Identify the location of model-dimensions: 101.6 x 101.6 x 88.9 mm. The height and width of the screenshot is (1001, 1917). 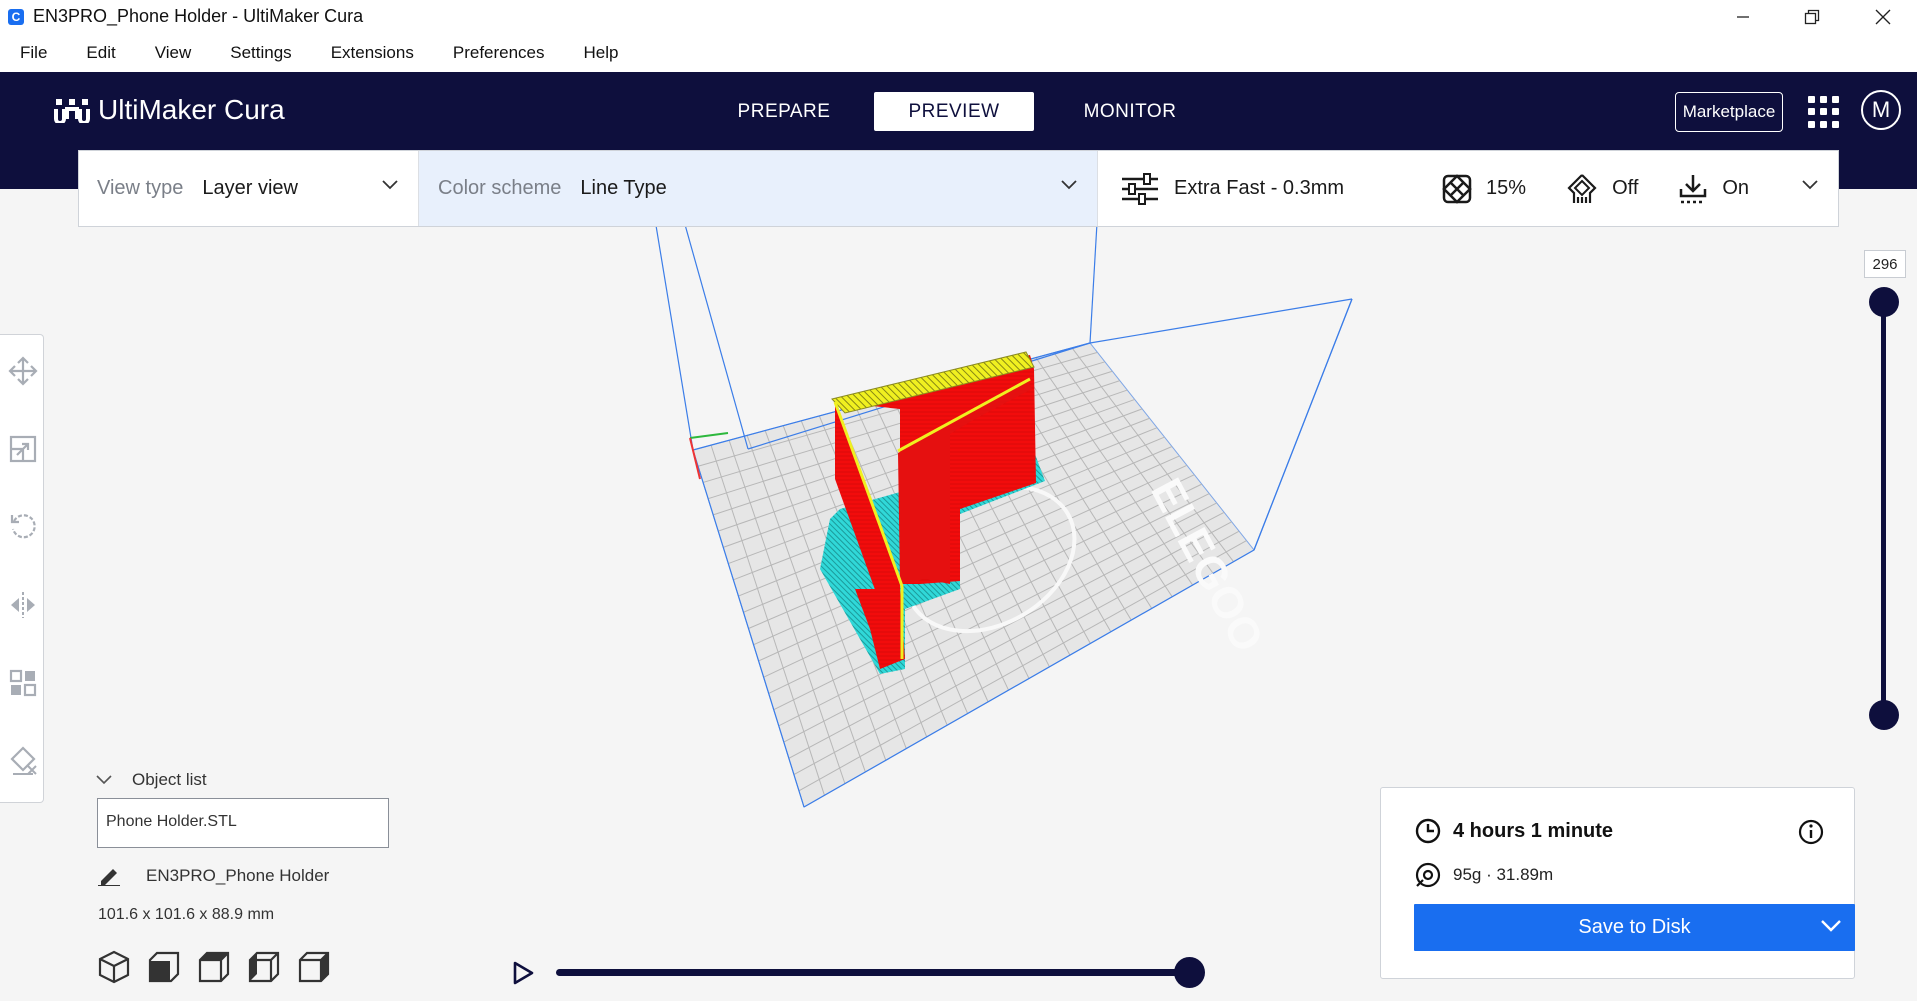
(186, 914).